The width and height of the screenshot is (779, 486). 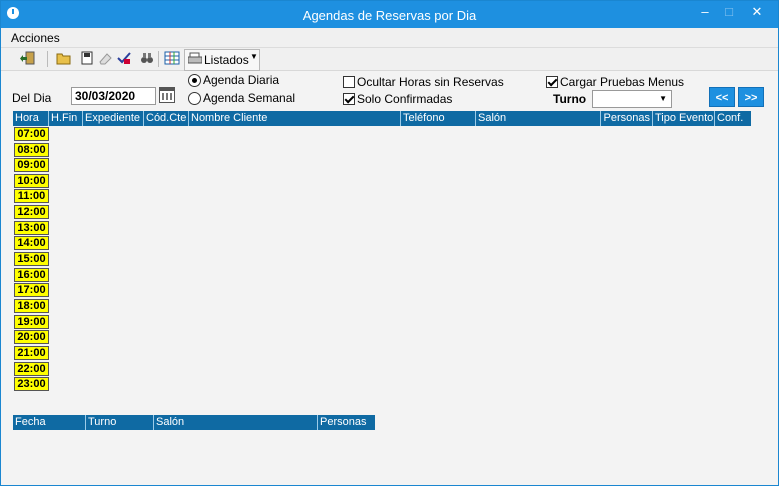 I want to click on hour-cell: 19:00, so click(x=31, y=322).